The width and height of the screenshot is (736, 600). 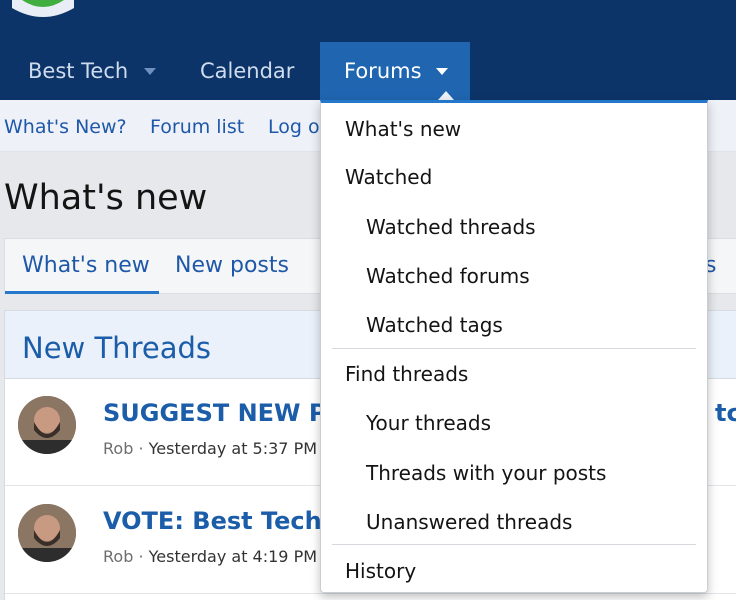 I want to click on nav-label: Forums, so click(x=383, y=71).